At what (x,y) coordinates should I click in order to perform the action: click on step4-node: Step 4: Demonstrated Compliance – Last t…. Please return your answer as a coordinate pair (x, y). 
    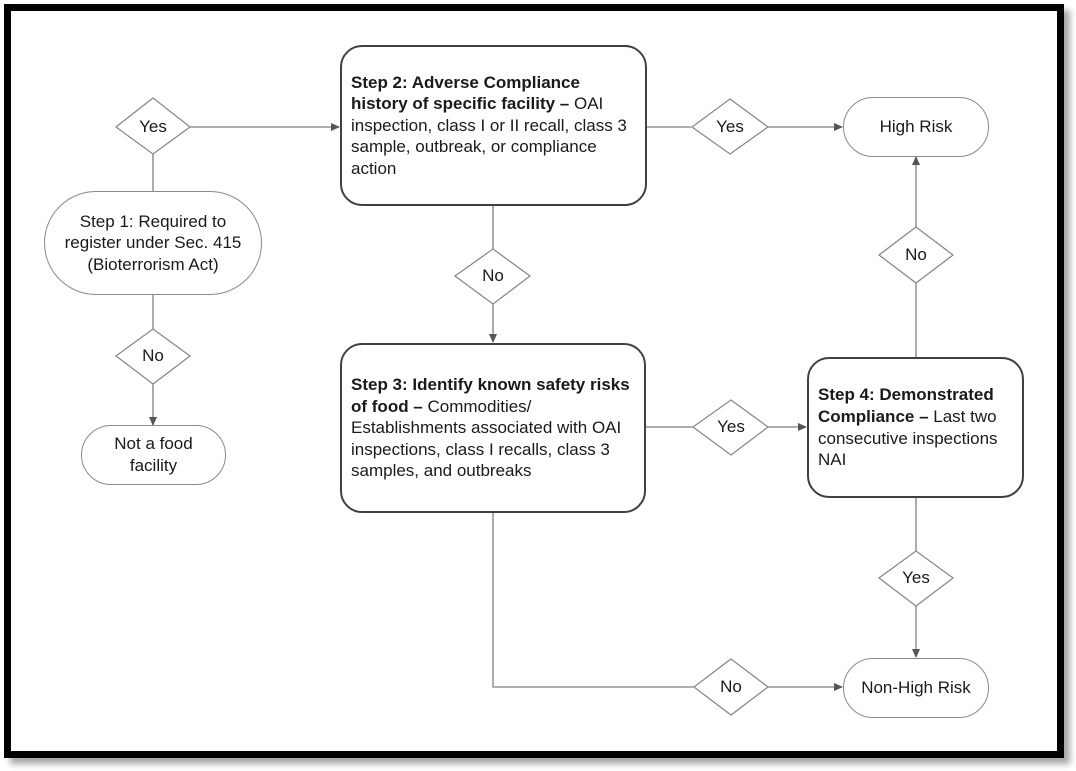
    Looking at the image, I should click on (915, 427).